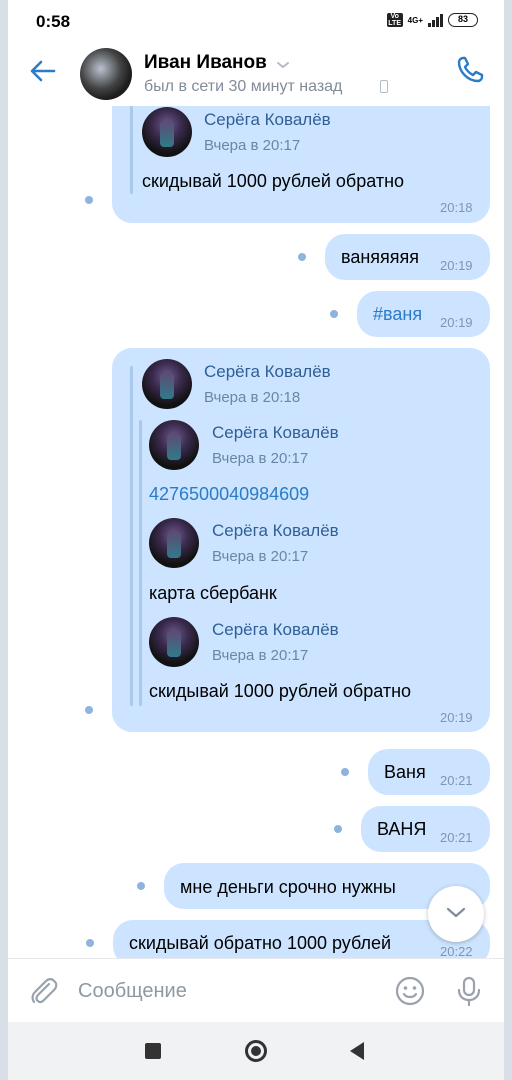  I want to click on chat-header: Иван Иванов был в сети 30 минут назад, so click(256, 74).